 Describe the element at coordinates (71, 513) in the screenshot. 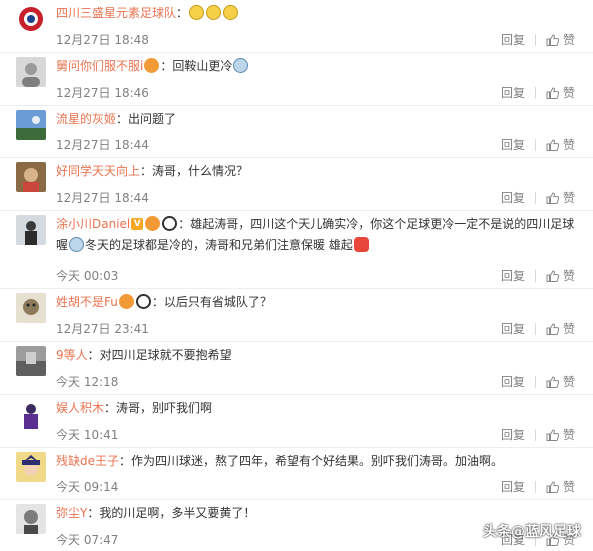

I see `username-link: 弥尘Y` at that location.